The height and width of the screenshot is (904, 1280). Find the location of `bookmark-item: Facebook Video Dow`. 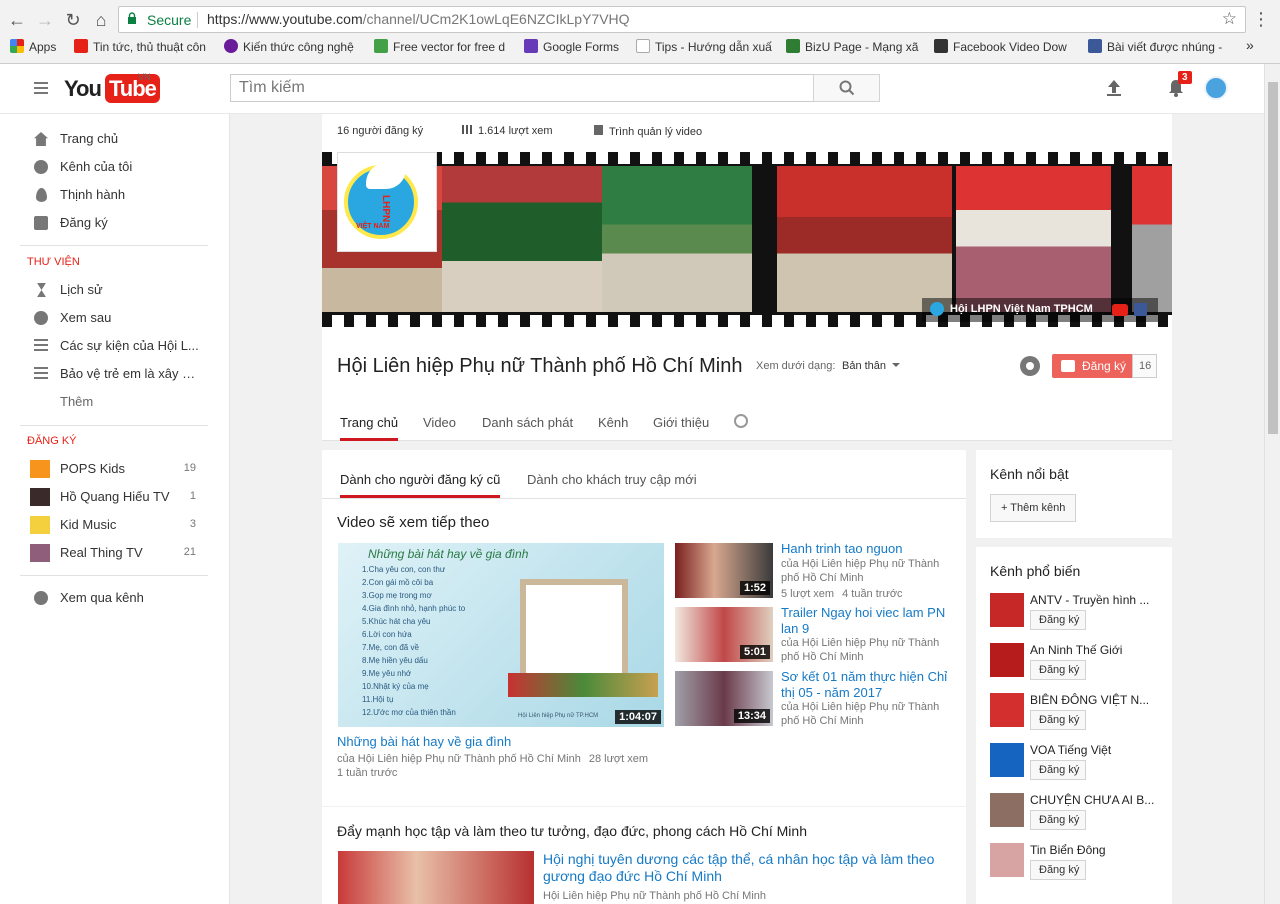

bookmark-item: Facebook Video Dow is located at coordinates (1004, 46).